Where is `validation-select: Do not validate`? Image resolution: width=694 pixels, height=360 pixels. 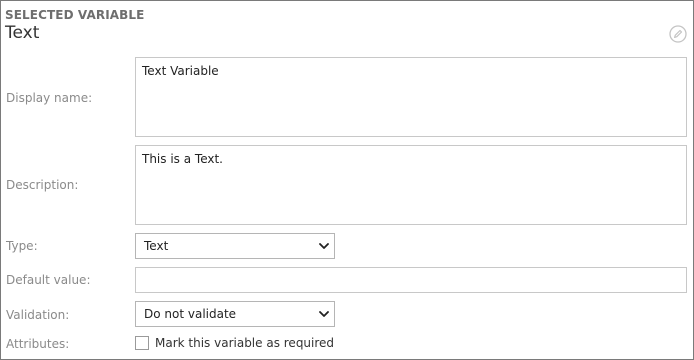 validation-select: Do not validate is located at coordinates (235, 314).